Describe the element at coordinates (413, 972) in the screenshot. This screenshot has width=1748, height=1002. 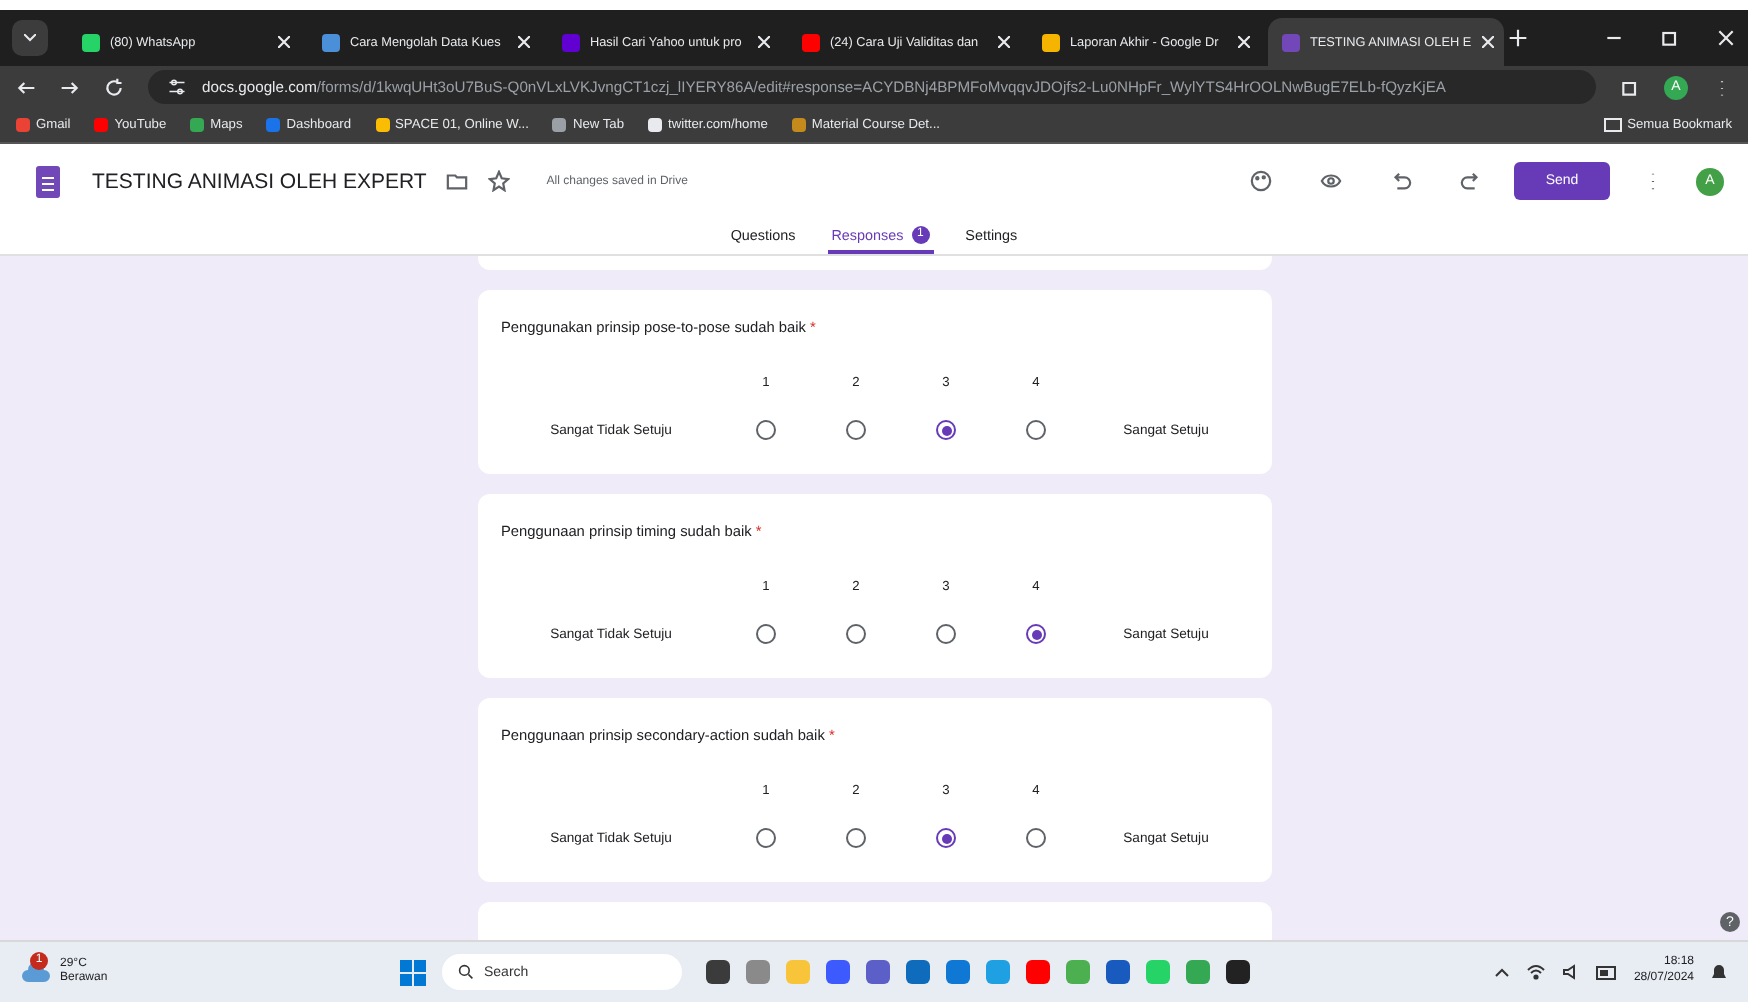
I see `start-icon` at that location.